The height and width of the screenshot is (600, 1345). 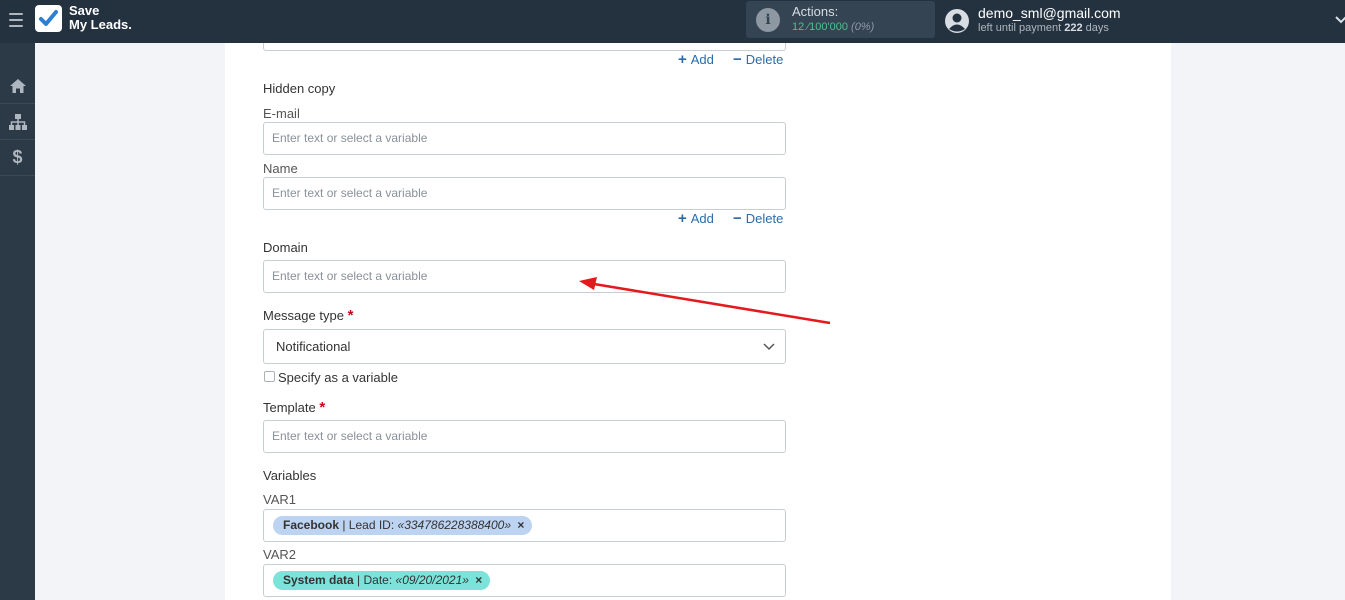 What do you see at coordinates (338, 377) in the screenshot?
I see `specify-variable-label: Specify as a variable` at bounding box center [338, 377].